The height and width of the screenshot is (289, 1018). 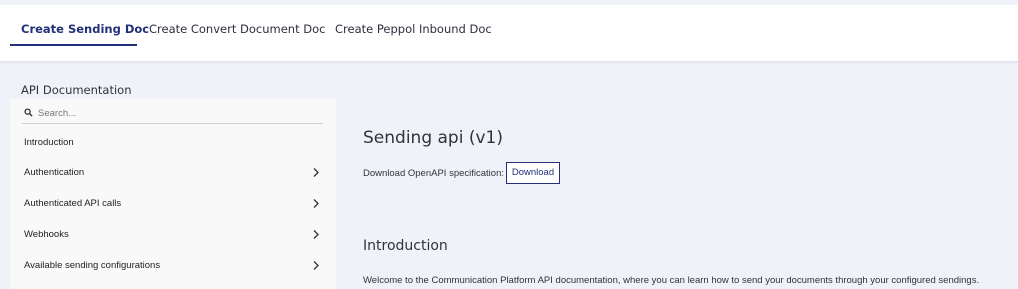 I want to click on sidebar-item-available-sending-configurations: Available sending configurations, so click(x=173, y=266).